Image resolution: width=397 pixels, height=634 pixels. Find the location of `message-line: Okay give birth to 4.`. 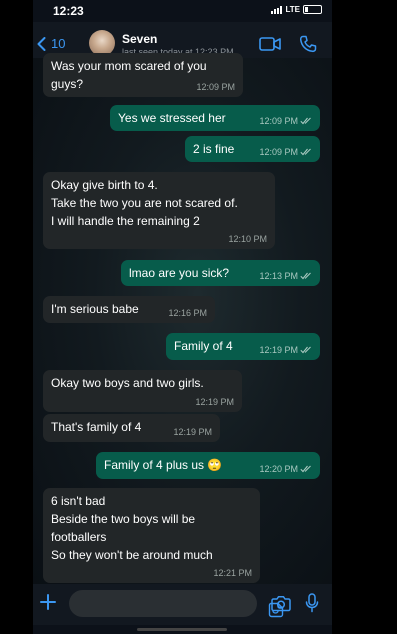

message-line: Okay give birth to 4. is located at coordinates (104, 185).